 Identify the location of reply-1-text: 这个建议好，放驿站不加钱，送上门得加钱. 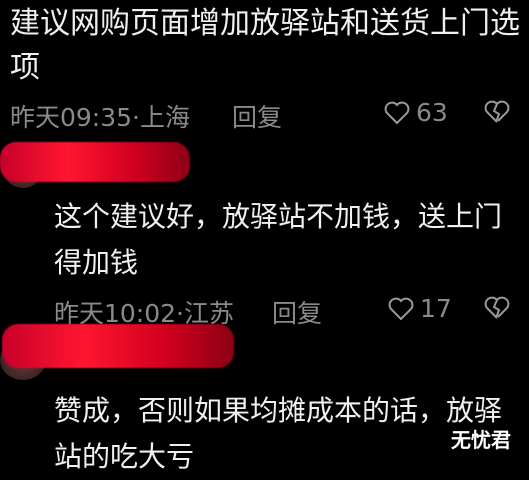
(278, 239).